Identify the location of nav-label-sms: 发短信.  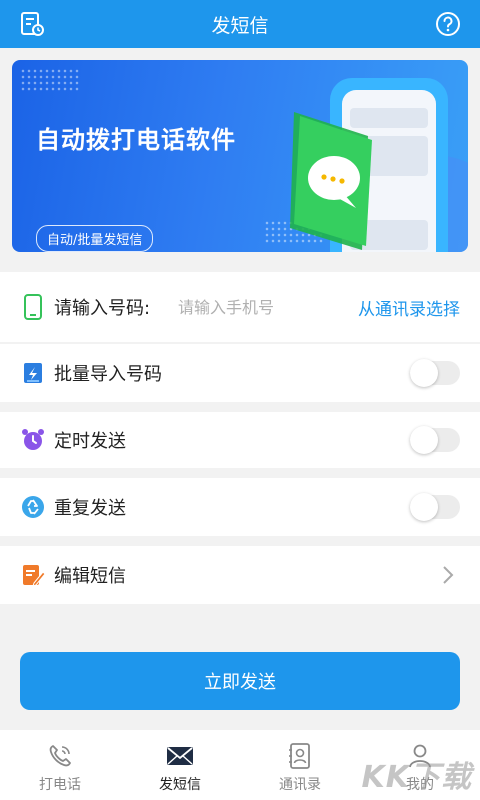
(180, 785).